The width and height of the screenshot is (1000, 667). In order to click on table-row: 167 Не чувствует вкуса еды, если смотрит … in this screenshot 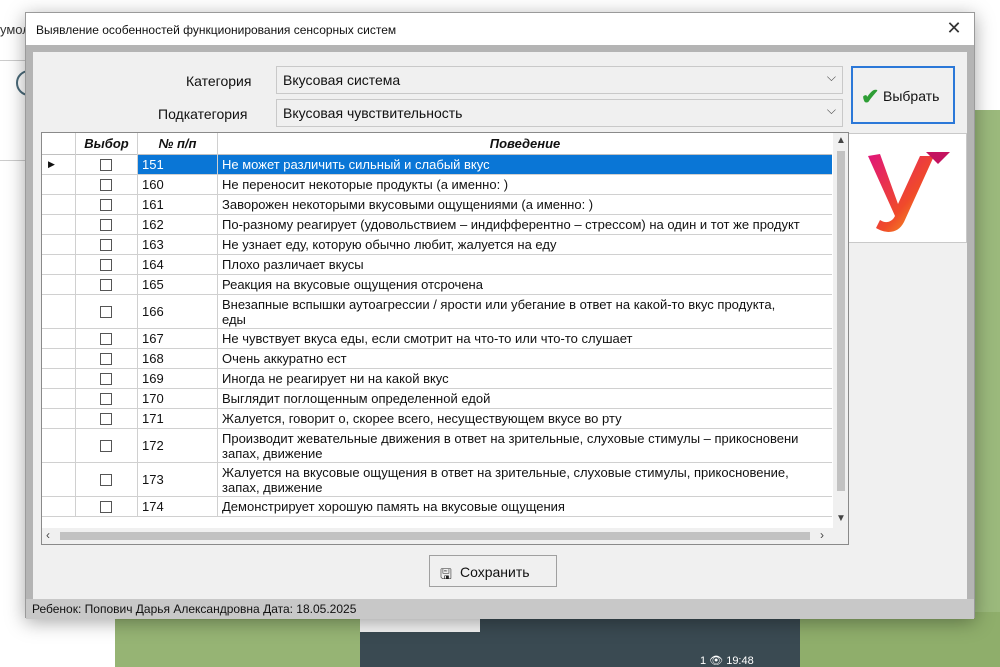, I will do `click(437, 339)`.